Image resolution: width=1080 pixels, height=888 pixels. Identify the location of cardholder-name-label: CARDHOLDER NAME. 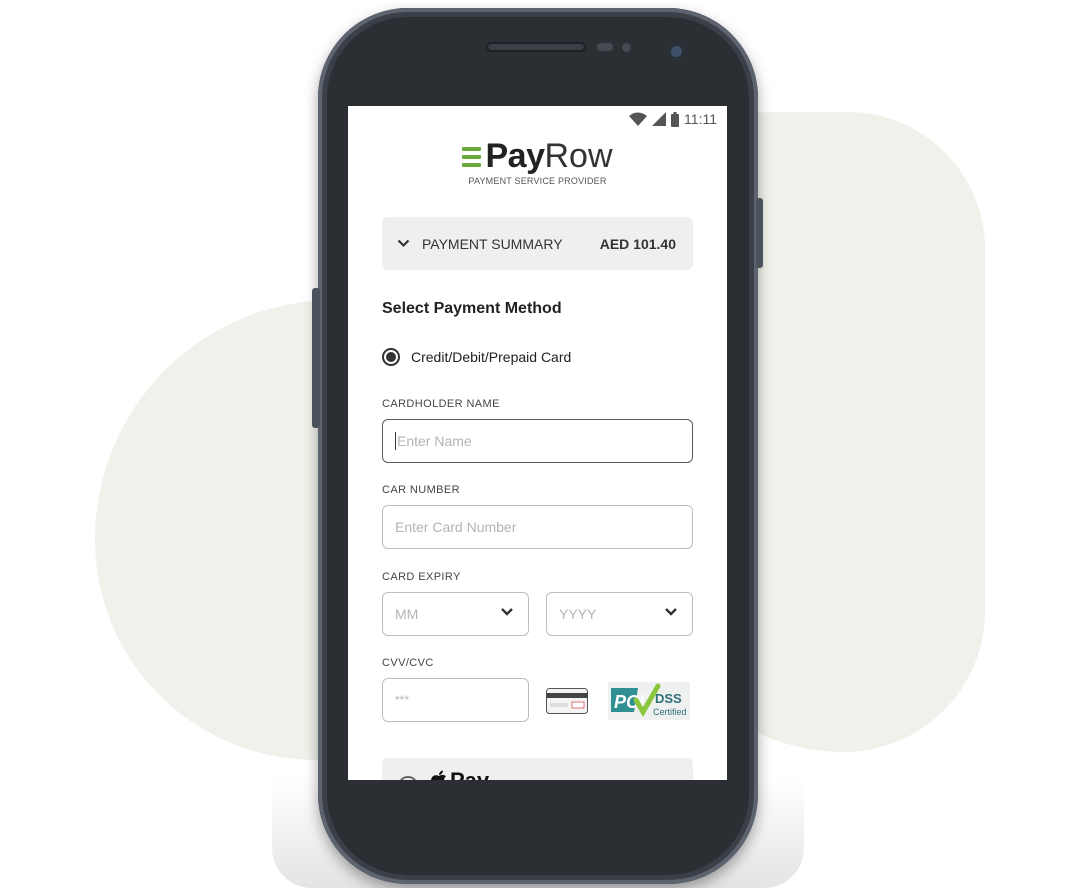
(441, 404).